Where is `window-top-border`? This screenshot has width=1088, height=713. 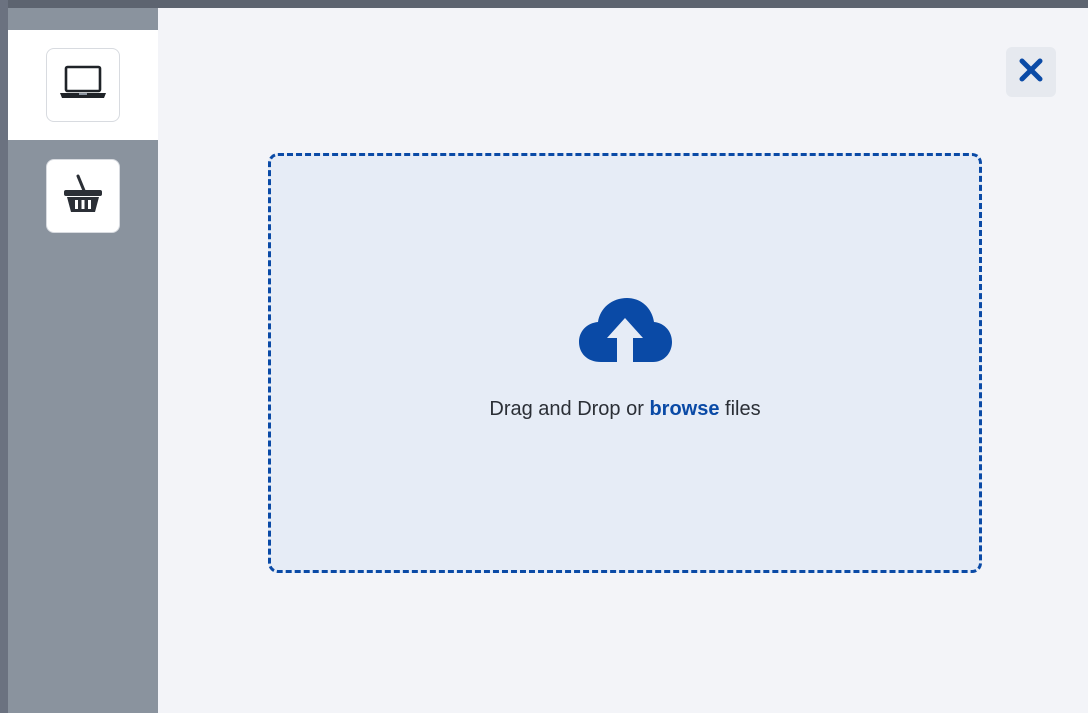
window-top-border is located at coordinates (544, 4).